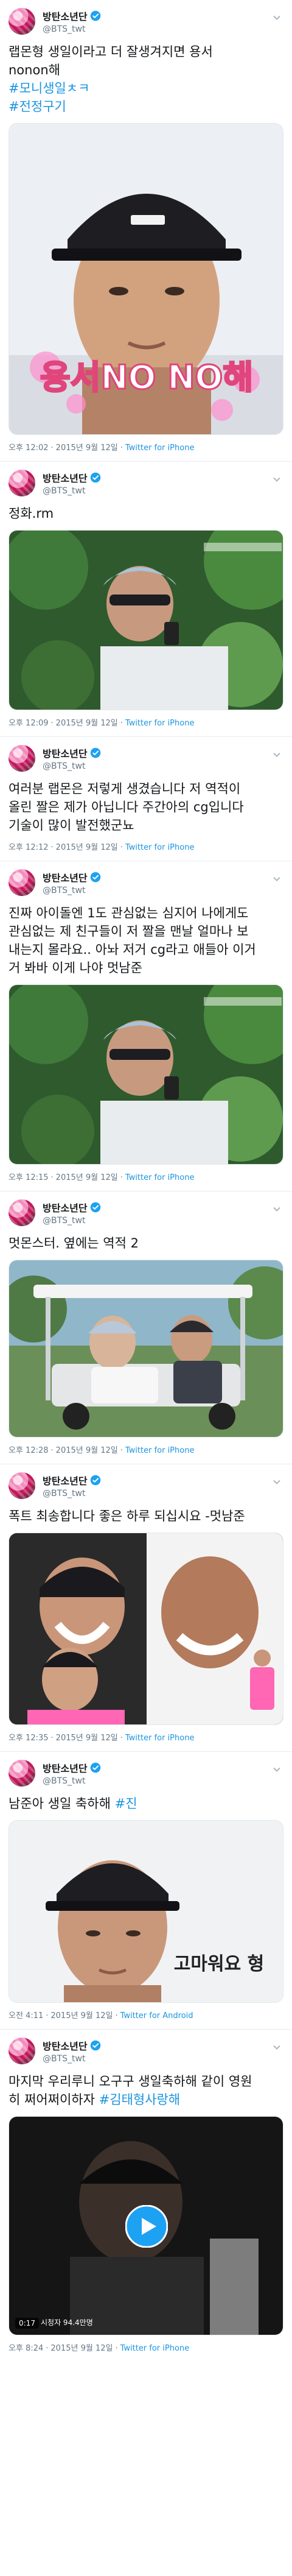 Image resolution: width=292 pixels, height=2576 pixels. I want to click on tweet-text-line: 랩몬형 생일이라고 더 잘생겨지면 용서, so click(111, 52).